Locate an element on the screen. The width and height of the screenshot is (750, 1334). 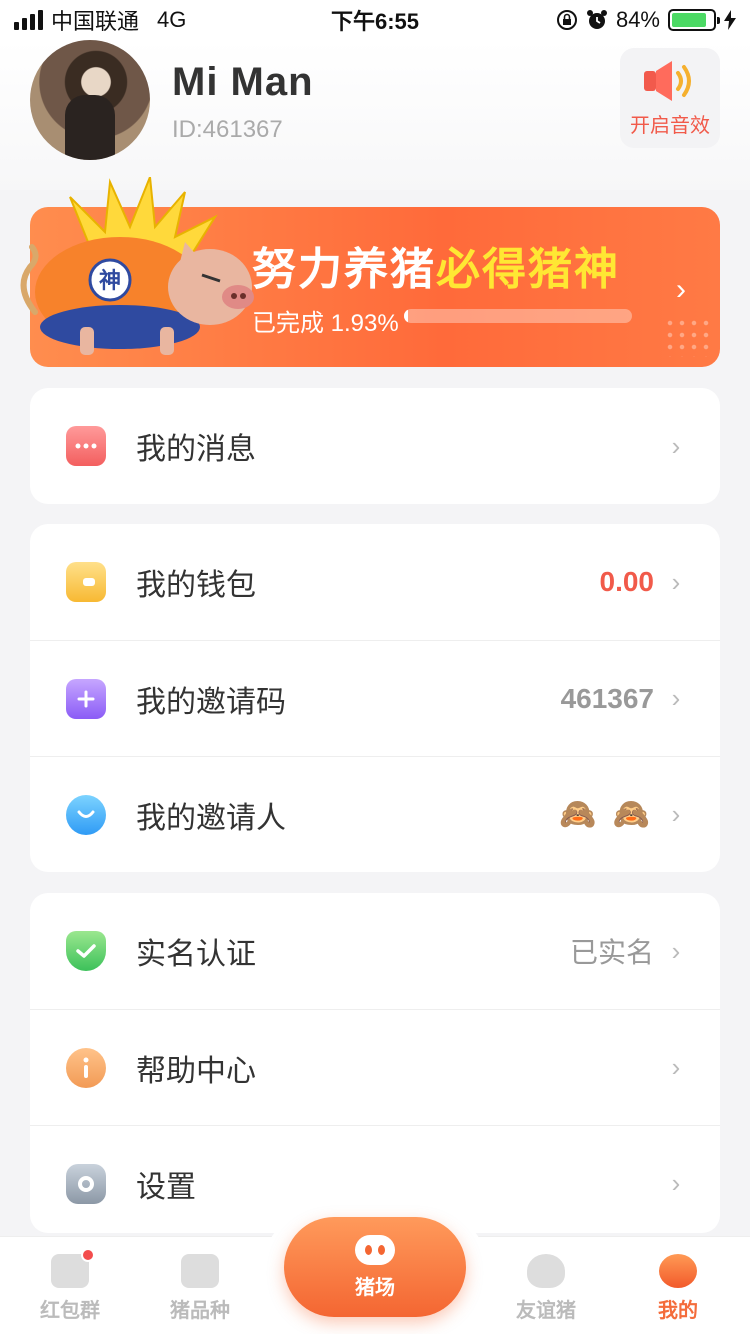
menu-item-messages: 我的消息 › is located at coordinates (375, 446).